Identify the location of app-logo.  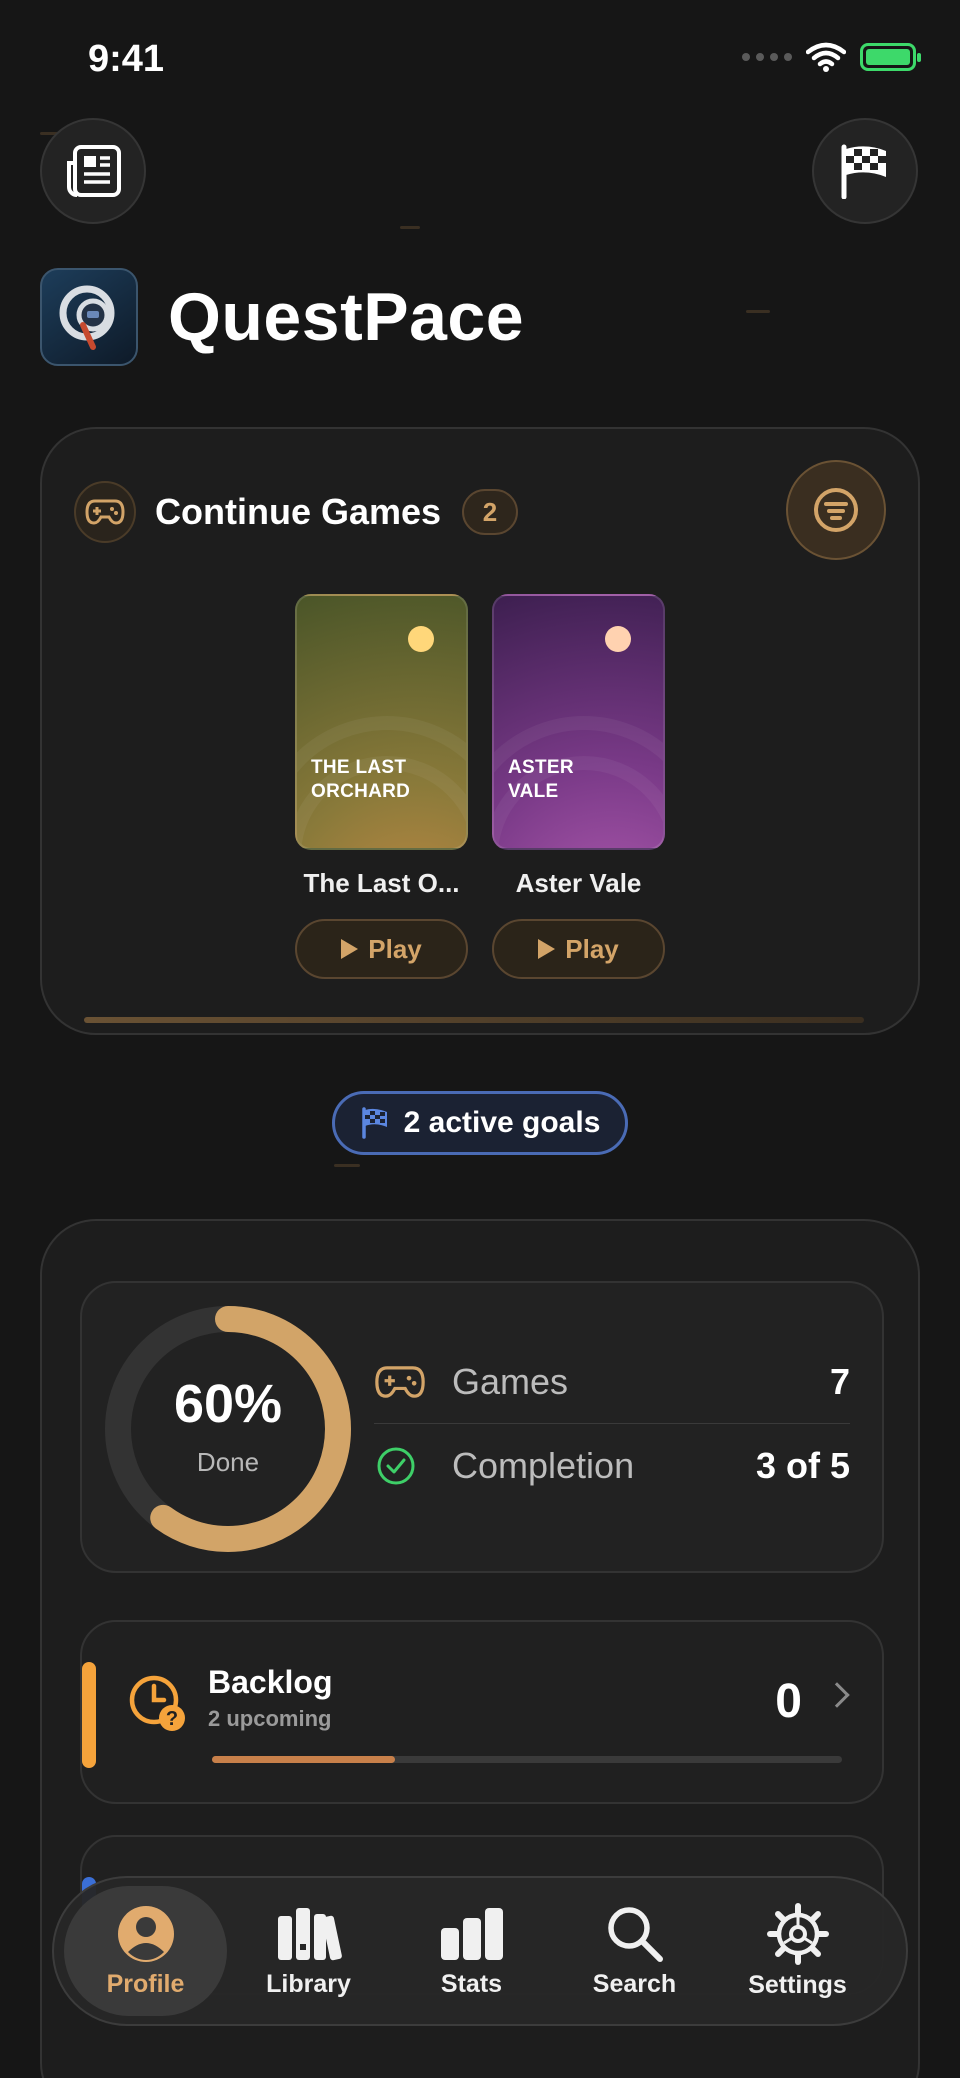
(89, 317).